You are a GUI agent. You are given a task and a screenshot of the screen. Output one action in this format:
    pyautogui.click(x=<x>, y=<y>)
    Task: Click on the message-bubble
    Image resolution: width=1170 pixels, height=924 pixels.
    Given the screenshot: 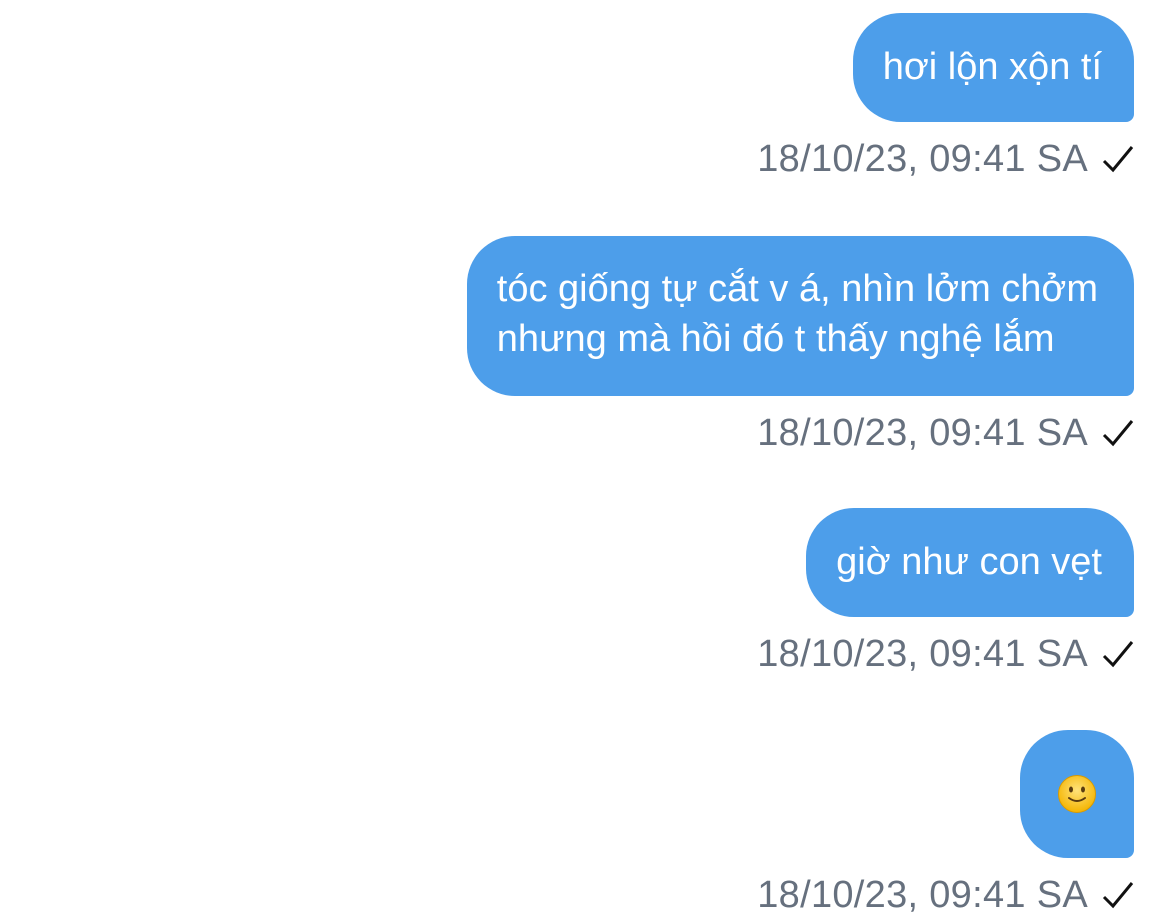 What is the action you would take?
    pyautogui.click(x=1077, y=794)
    